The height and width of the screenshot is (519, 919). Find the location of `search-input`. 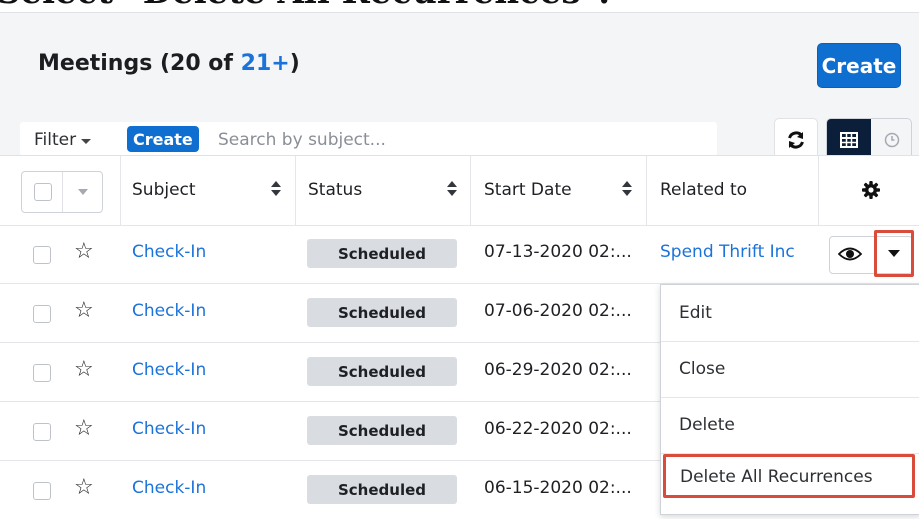

search-input is located at coordinates (458, 140).